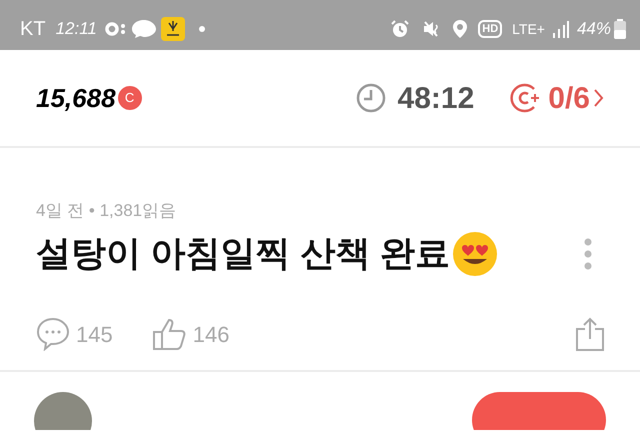 The height and width of the screenshot is (440, 640). I want to click on battery-percent: 44%, so click(593, 29).